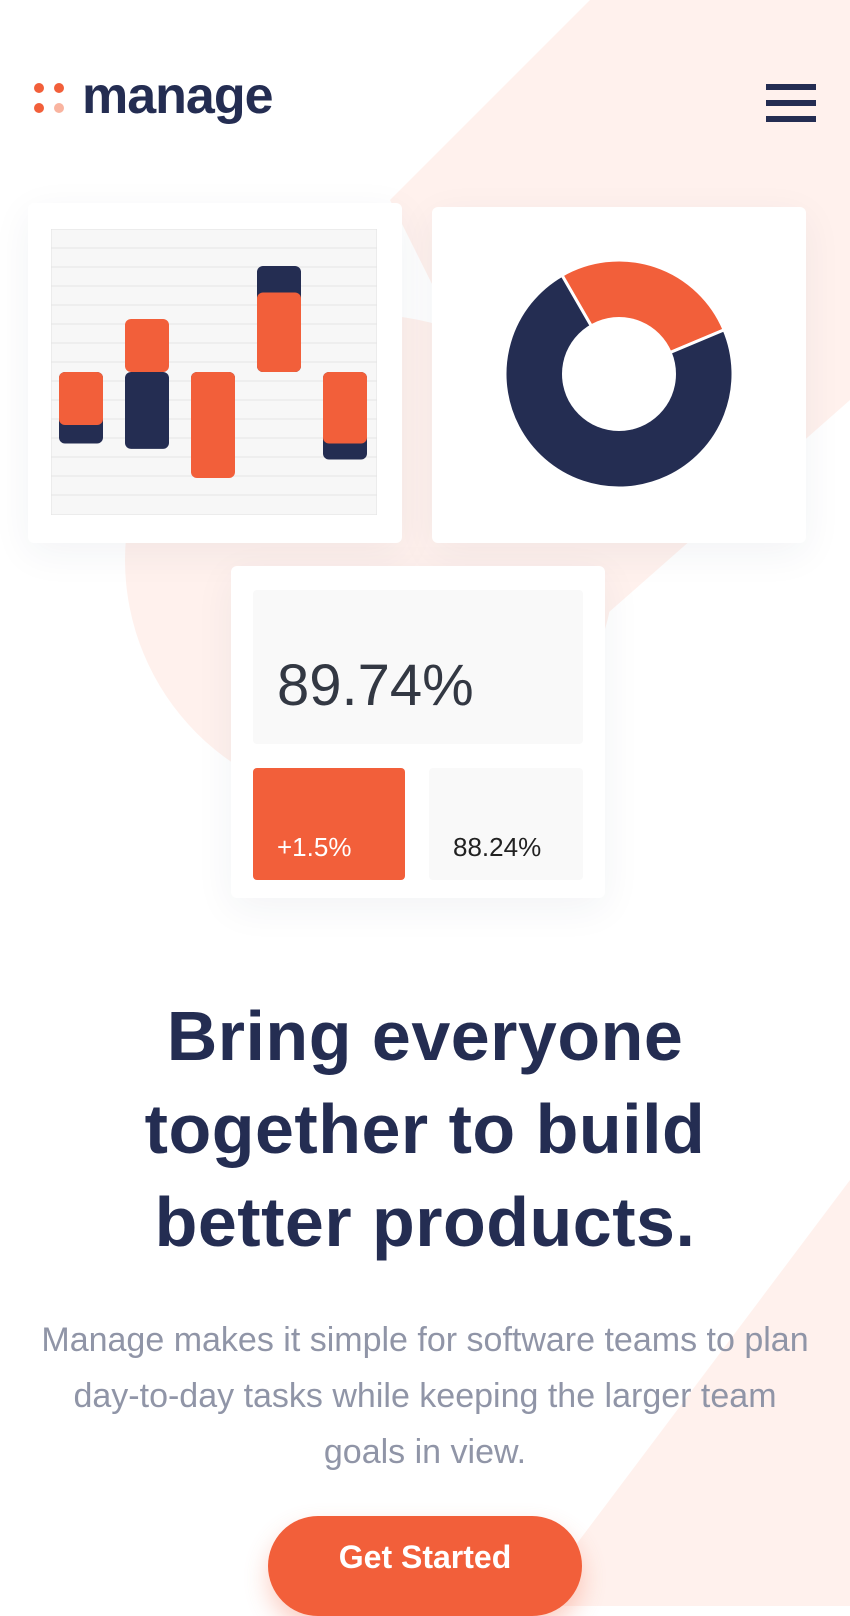 The height and width of the screenshot is (1616, 850). I want to click on donut-chart-card, so click(619, 375).